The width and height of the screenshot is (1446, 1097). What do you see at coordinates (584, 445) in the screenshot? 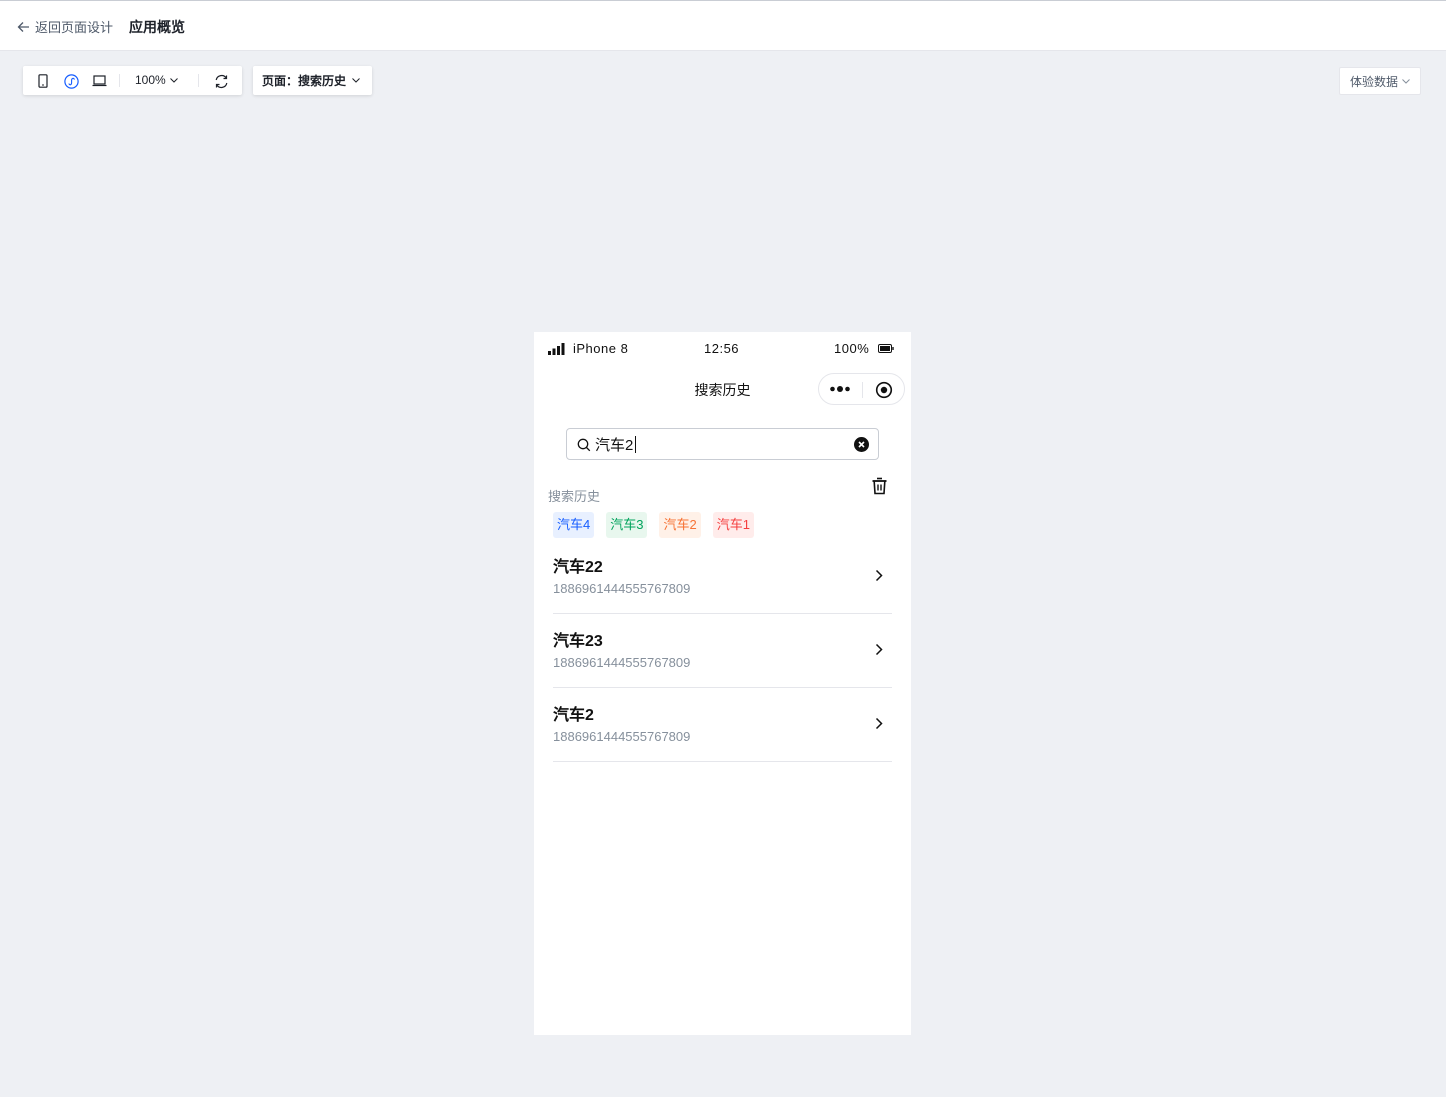
I see `search-icon` at bounding box center [584, 445].